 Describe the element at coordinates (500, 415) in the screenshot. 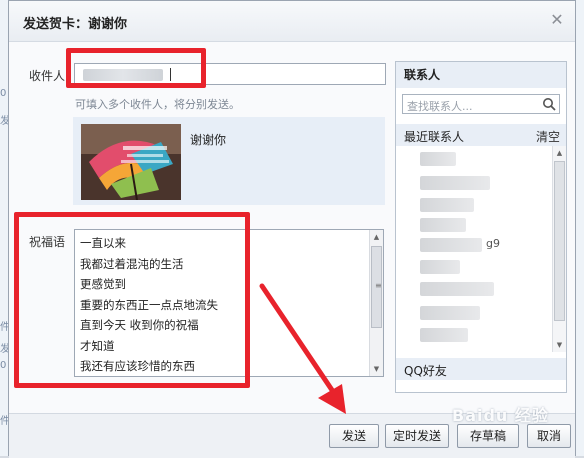

I see `watermark: Baidu 经验` at that location.